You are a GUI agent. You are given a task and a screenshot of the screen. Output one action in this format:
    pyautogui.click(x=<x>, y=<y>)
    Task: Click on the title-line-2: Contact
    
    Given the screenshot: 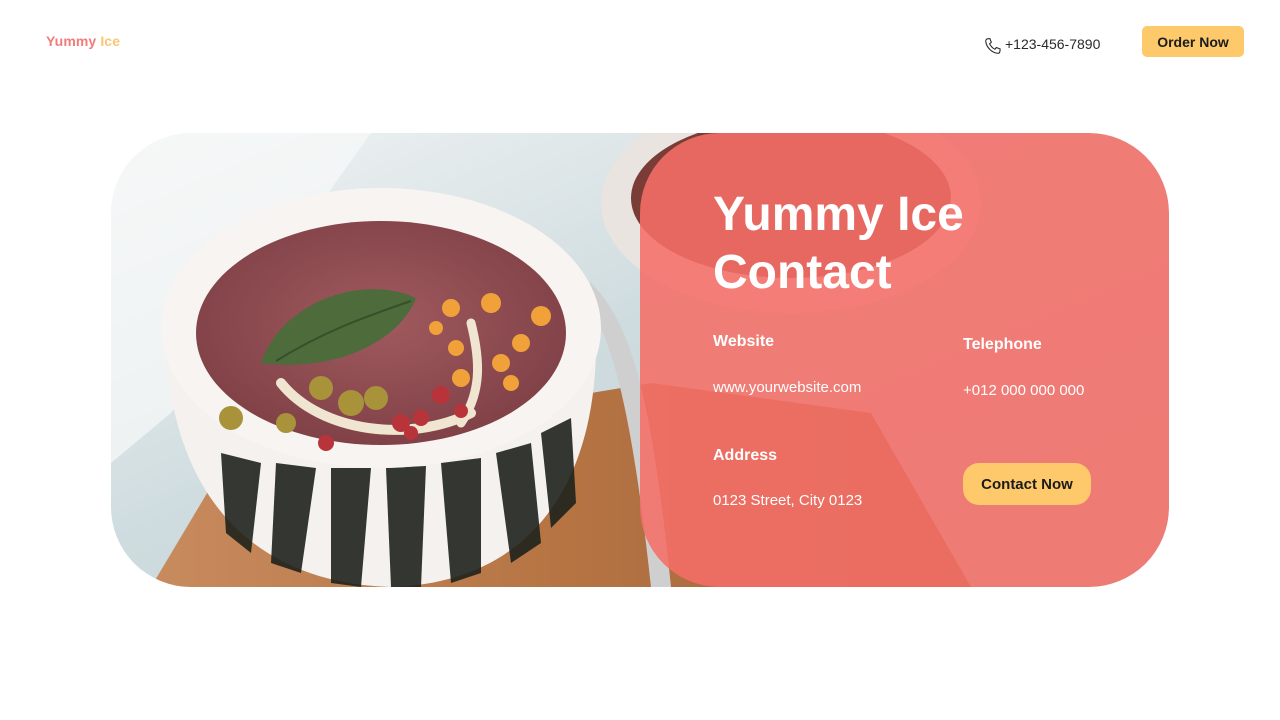 What is the action you would take?
    pyautogui.click(x=802, y=272)
    